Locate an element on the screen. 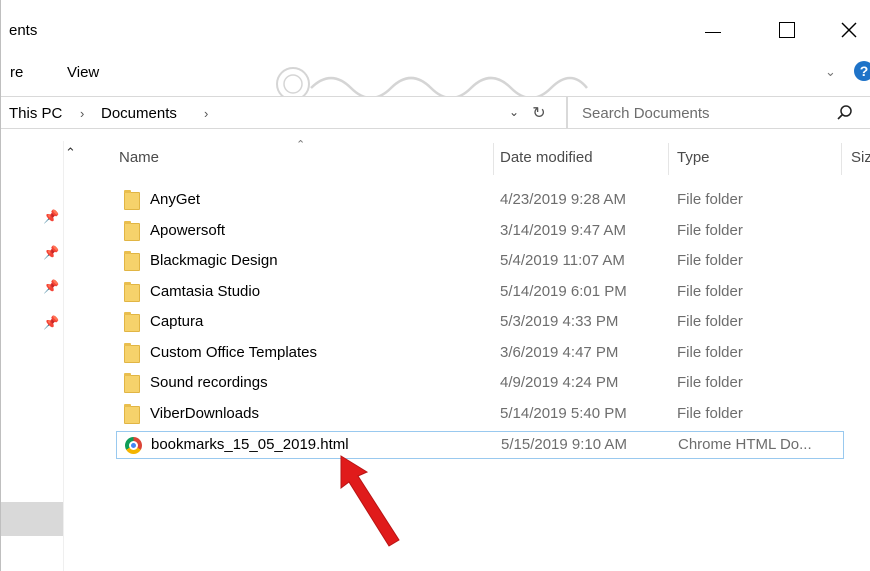 This screenshot has width=870, height=571. chrome-icon is located at coordinates (133, 445).